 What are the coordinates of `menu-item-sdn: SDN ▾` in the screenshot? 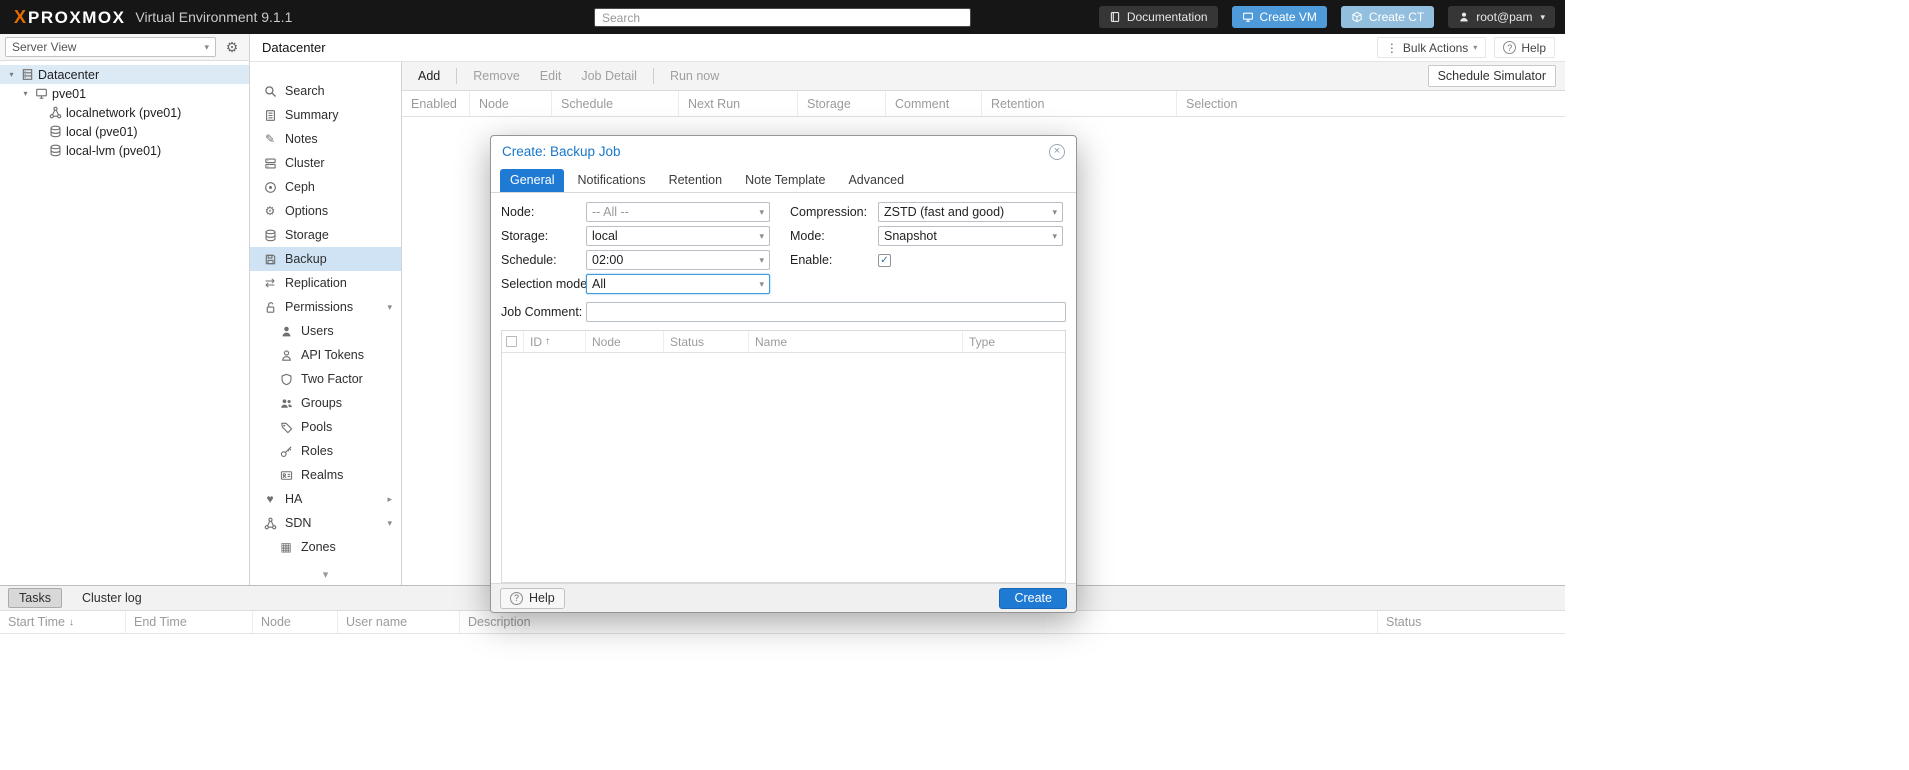 It's located at (325, 523).